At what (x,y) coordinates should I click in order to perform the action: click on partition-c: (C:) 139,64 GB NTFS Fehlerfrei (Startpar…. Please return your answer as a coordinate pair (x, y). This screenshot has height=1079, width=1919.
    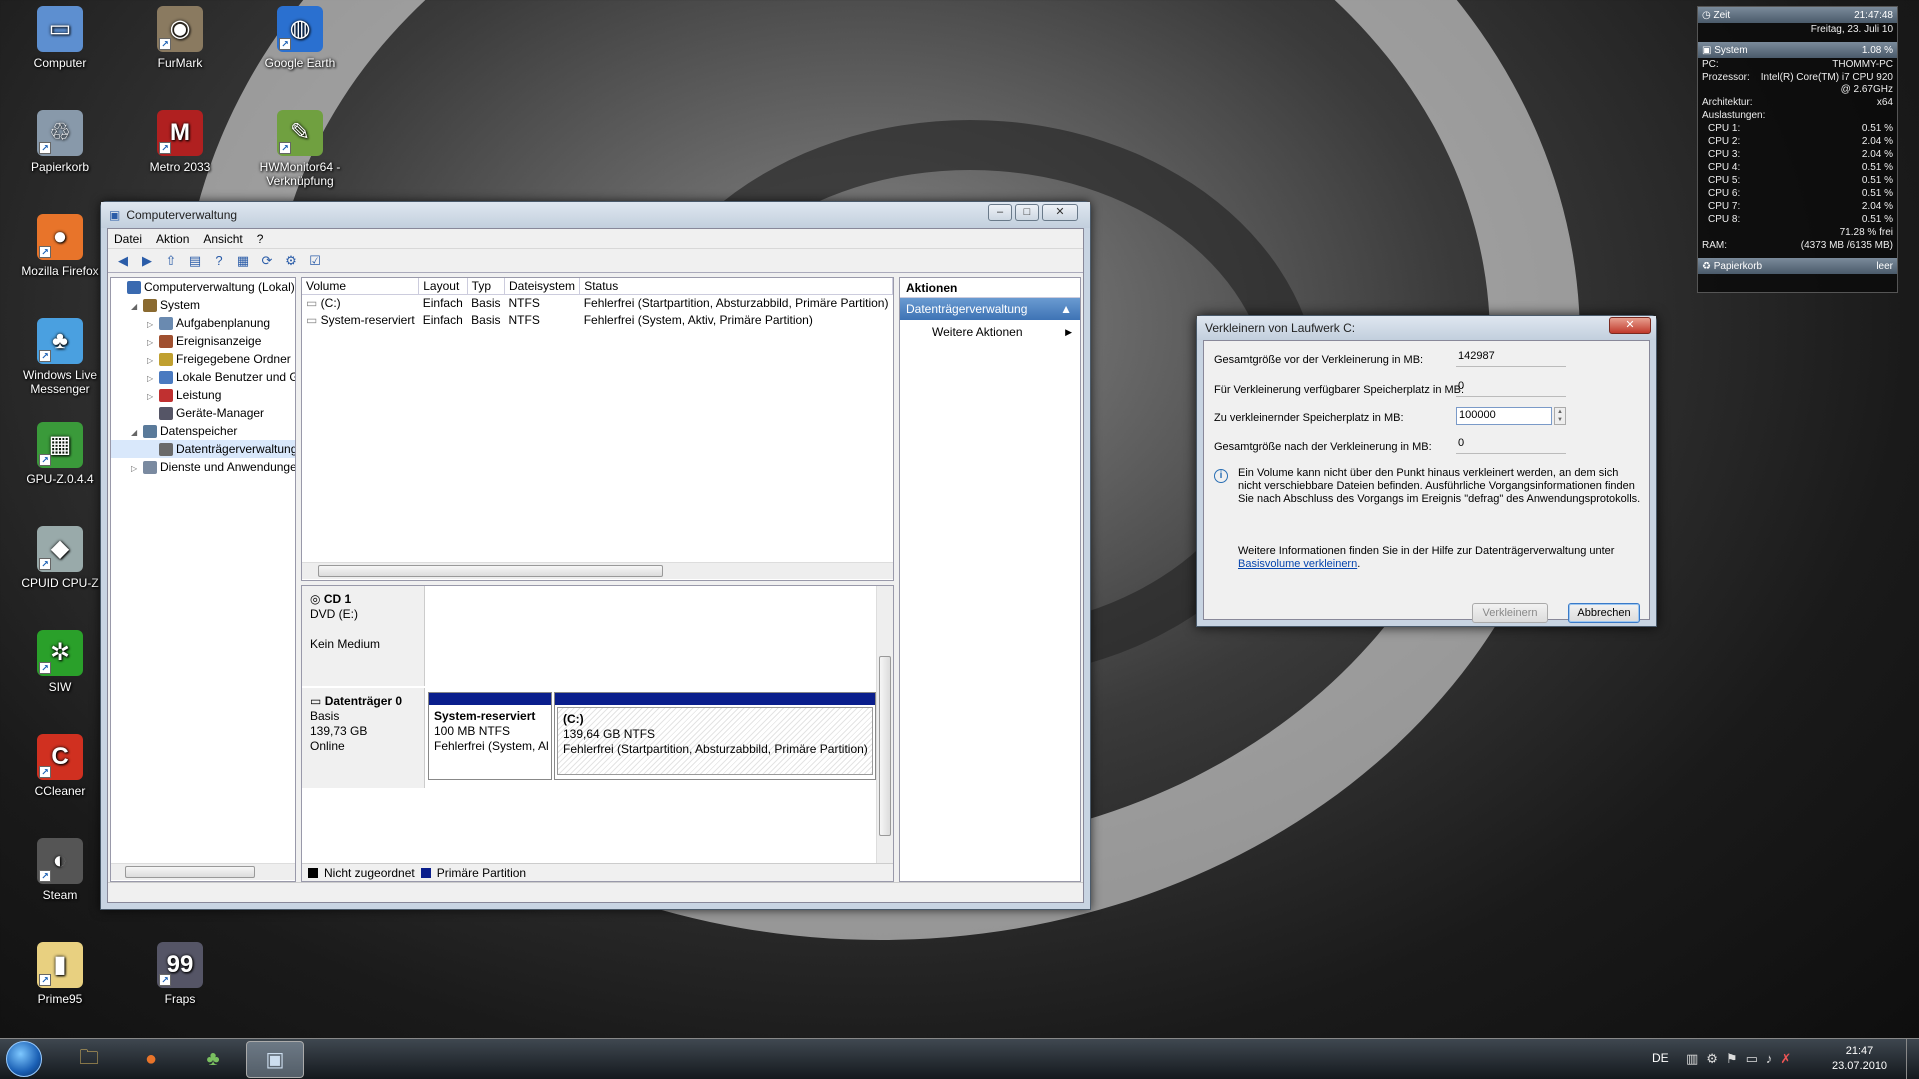
    Looking at the image, I should click on (715, 736).